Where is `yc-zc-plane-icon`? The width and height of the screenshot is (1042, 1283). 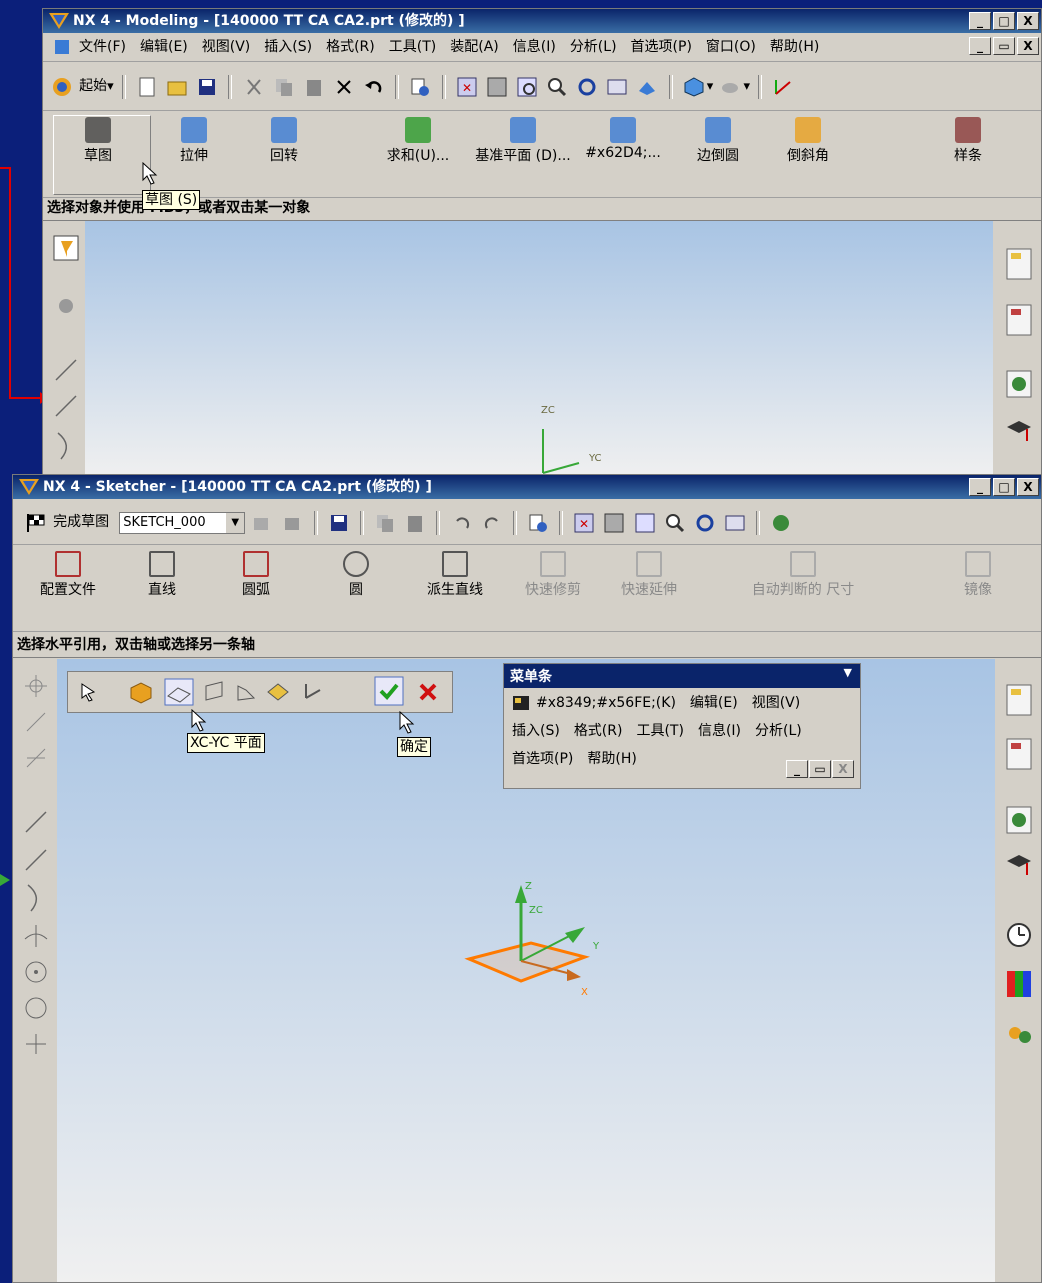 yc-zc-plane-icon is located at coordinates (214, 692).